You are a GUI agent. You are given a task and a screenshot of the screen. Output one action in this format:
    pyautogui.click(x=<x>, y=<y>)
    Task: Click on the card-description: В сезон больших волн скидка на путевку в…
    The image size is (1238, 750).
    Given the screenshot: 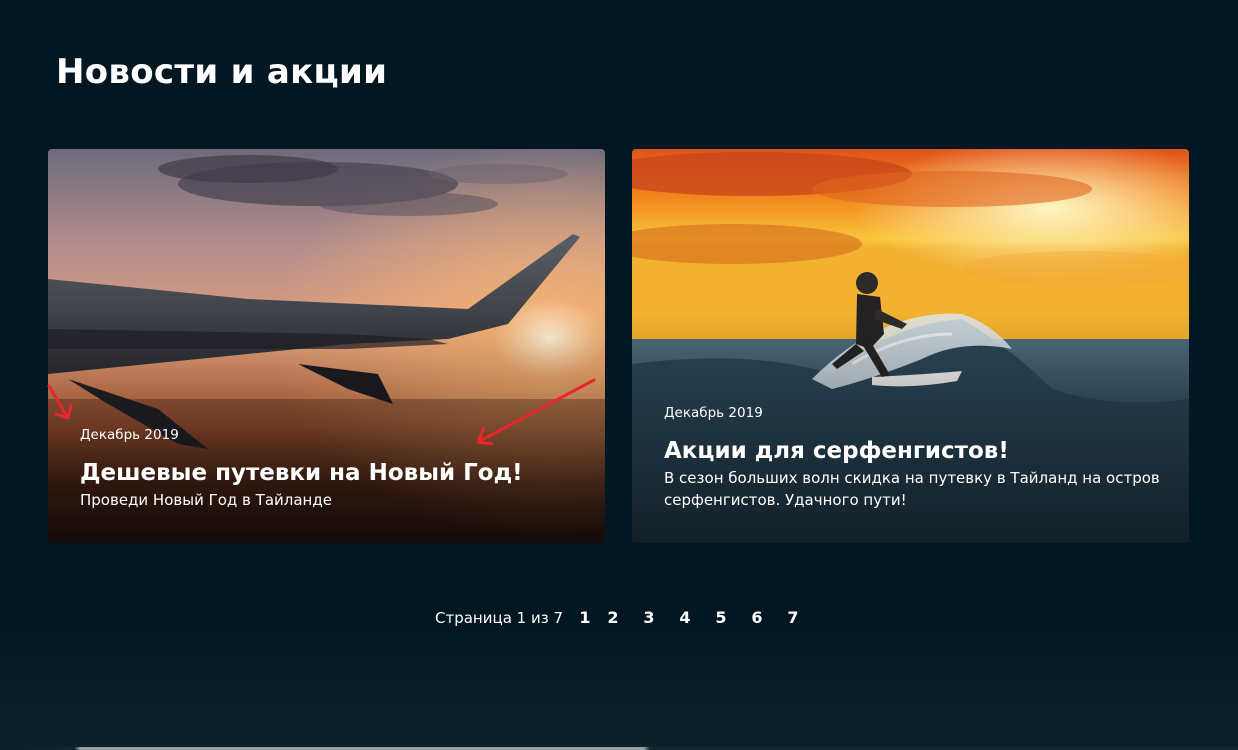 What is the action you would take?
    pyautogui.click(x=912, y=489)
    